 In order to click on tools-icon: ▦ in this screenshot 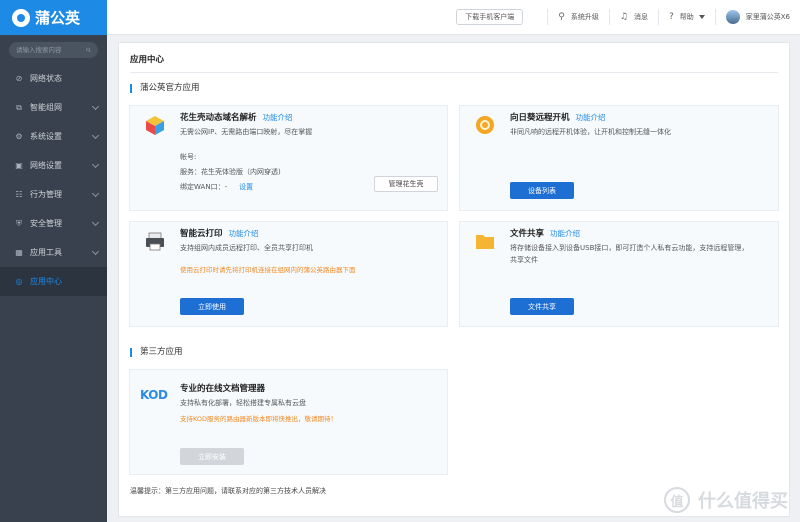, I will do `click(19, 252)`.